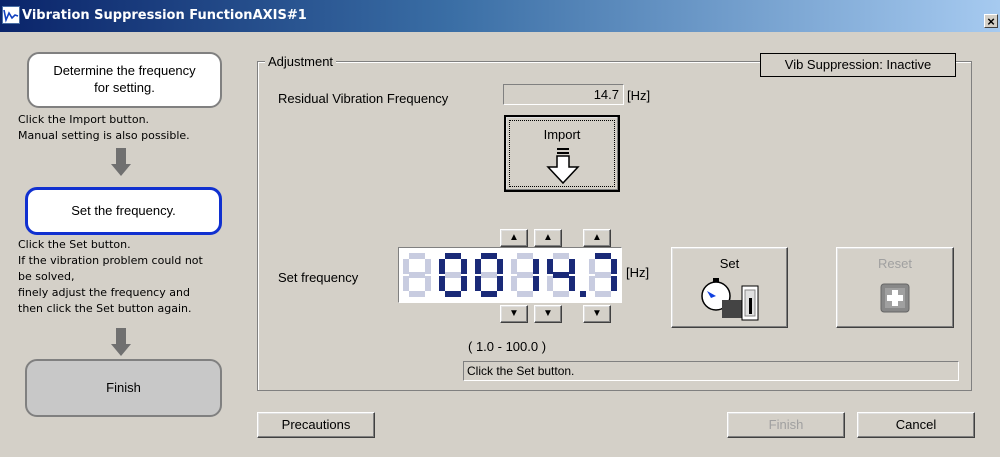 The image size is (1000, 457). I want to click on reset-button: Reset, so click(895, 287).